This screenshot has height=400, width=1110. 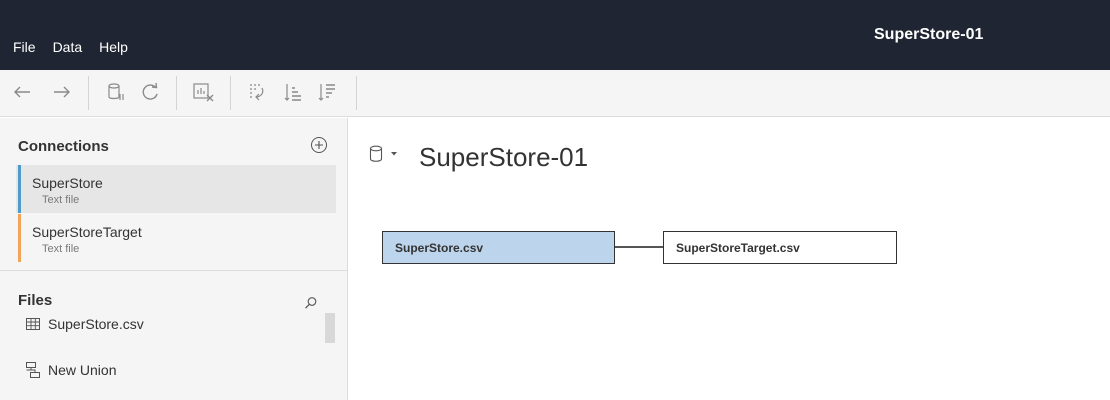 I want to click on new-union-item: New Union, so click(x=71, y=370).